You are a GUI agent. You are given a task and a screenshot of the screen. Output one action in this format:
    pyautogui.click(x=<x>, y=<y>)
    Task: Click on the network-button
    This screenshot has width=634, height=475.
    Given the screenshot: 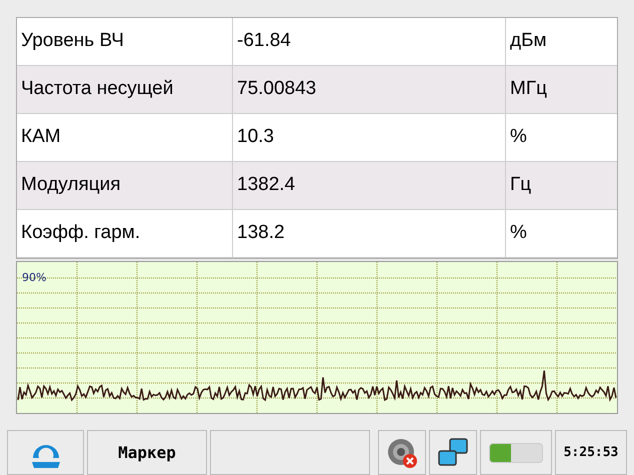 What is the action you would take?
    pyautogui.click(x=453, y=452)
    